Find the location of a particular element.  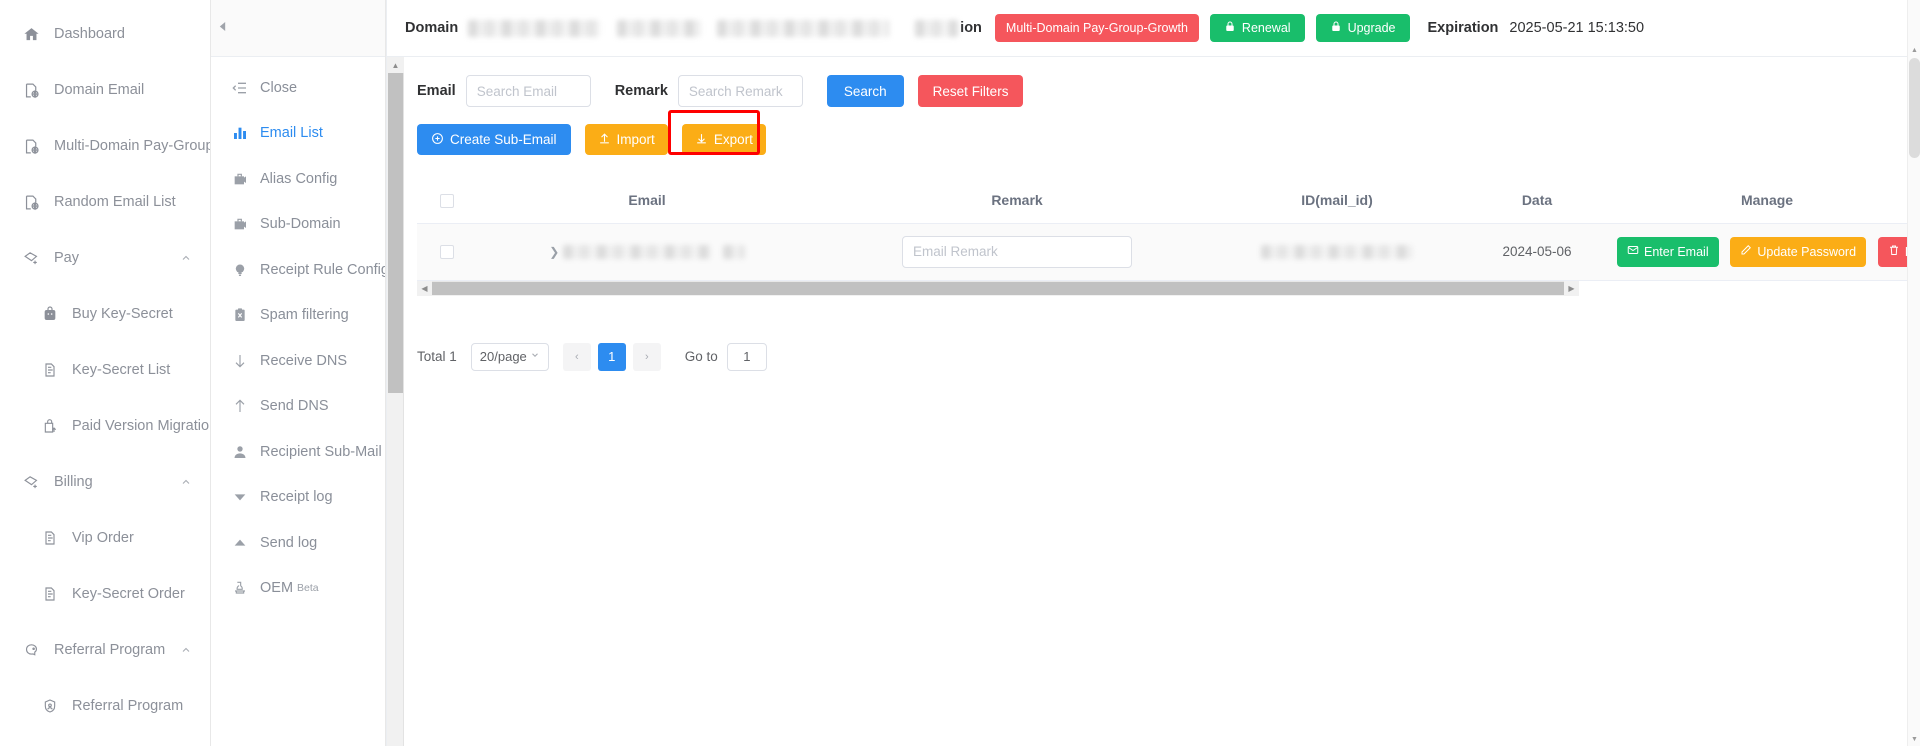

doc-list-icon is located at coordinates (49, 538).